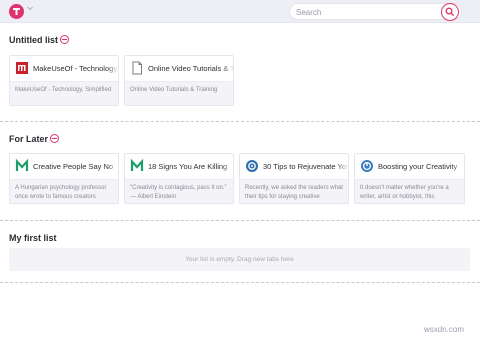  What do you see at coordinates (444, 329) in the screenshot?
I see `watermark: wsxdn.com` at bounding box center [444, 329].